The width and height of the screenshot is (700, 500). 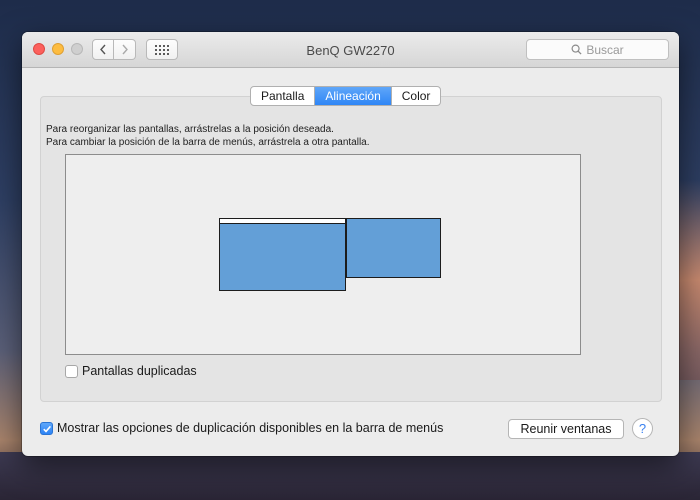 I want to click on tab-arrangement: Alineación, so click(x=353, y=96).